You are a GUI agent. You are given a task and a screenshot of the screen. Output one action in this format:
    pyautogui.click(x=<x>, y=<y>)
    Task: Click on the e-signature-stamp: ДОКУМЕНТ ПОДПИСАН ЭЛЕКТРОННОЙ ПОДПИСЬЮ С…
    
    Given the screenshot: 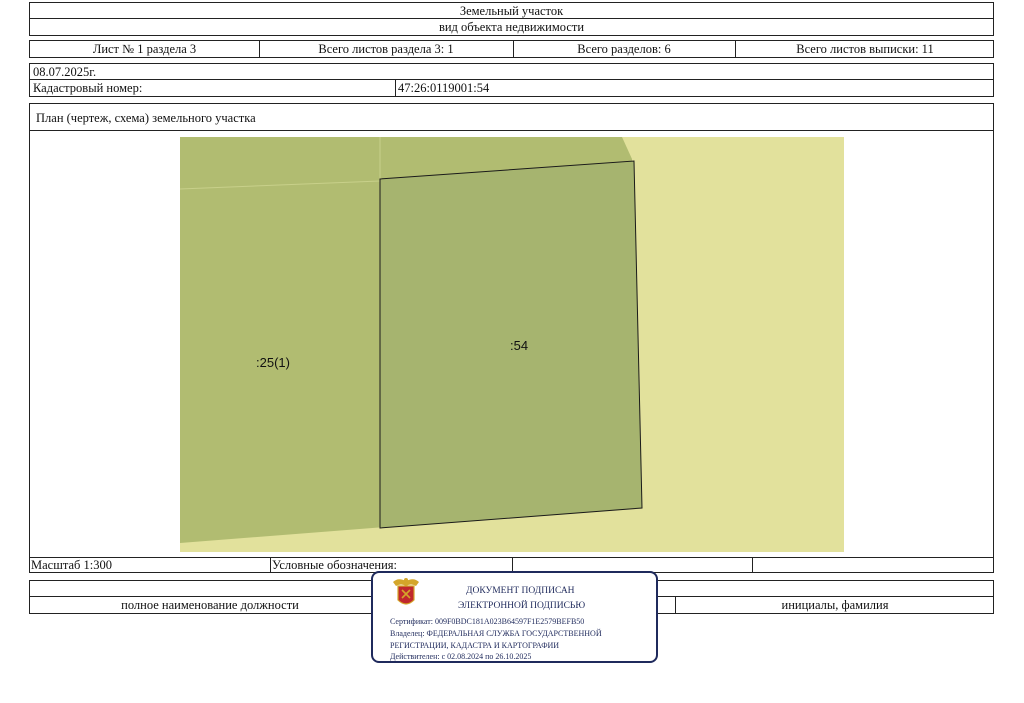 What is the action you would take?
    pyautogui.click(x=514, y=617)
    